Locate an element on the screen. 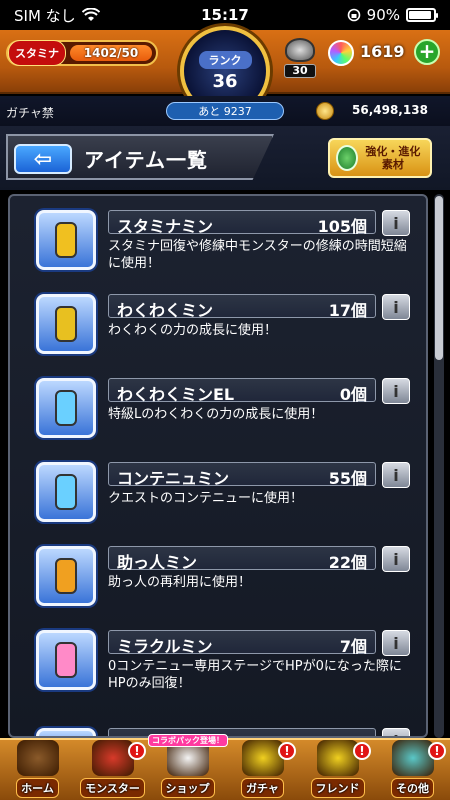 This screenshot has height=800, width=450. item-description: 特級Lのわくわくの力の成長に使用！ is located at coordinates (216, 414).